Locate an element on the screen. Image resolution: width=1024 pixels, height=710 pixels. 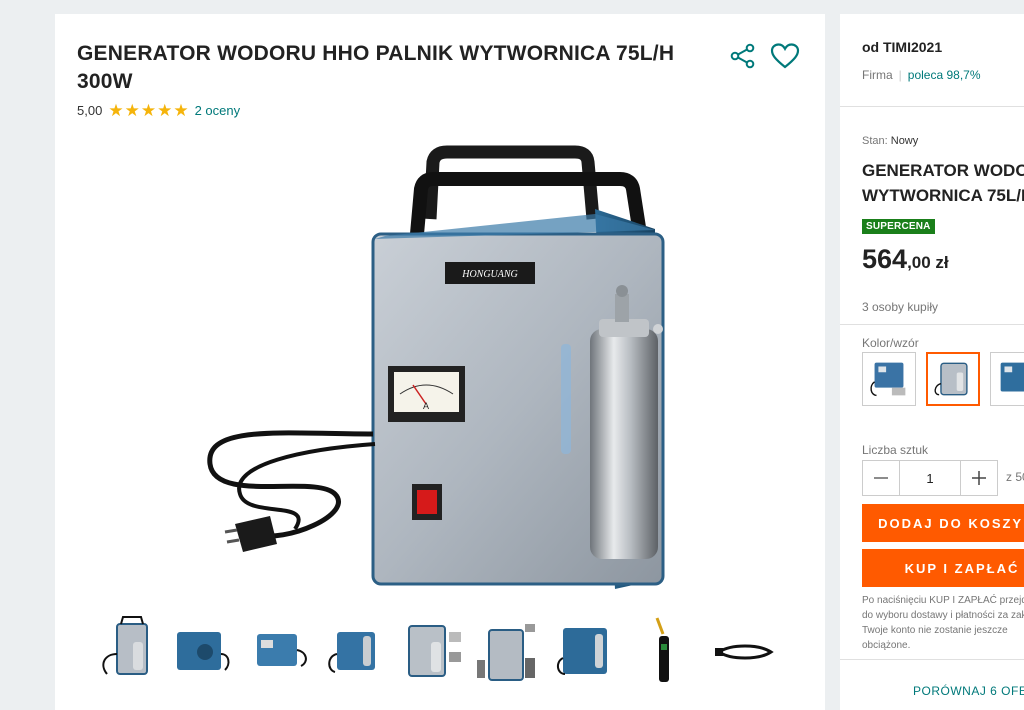
quantity-available: z 50 sztuk is located at coordinates (1015, 477).